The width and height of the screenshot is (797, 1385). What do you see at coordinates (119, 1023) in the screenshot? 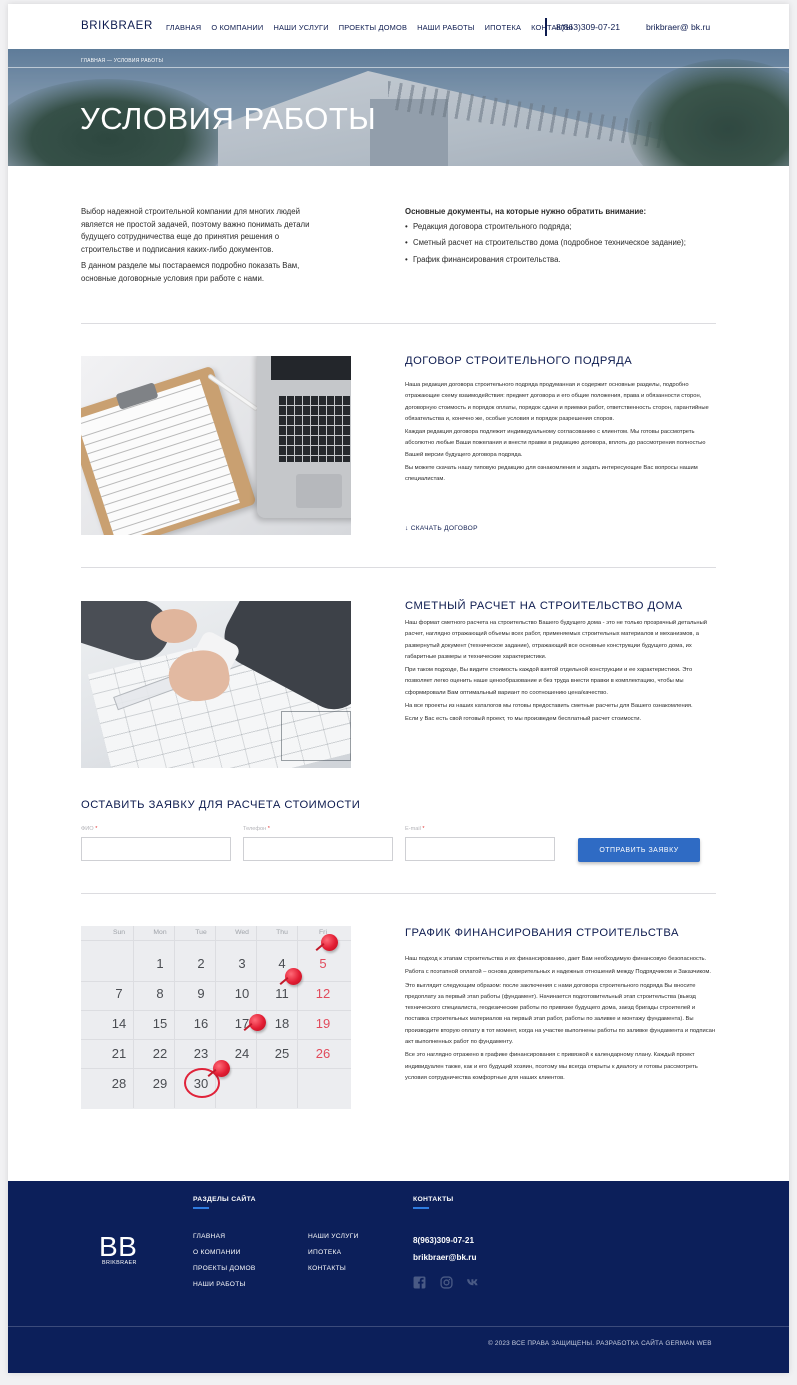
I see `calendar-date: 14` at bounding box center [119, 1023].